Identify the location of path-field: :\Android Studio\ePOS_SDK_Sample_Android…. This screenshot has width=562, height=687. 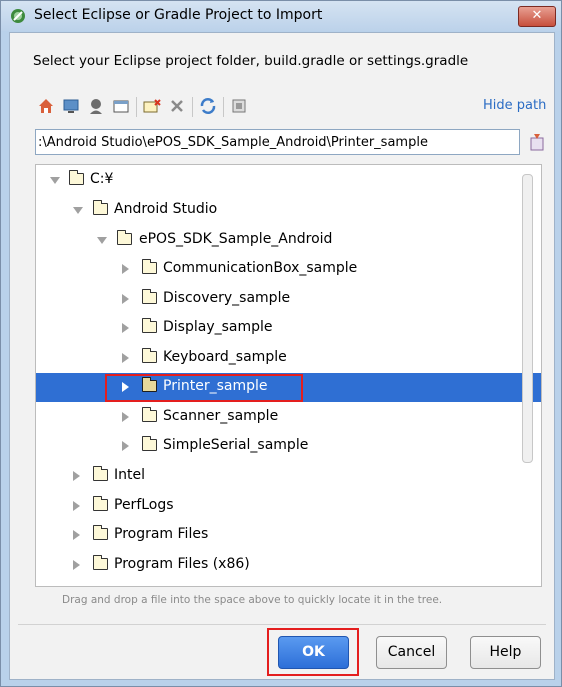
(277, 142).